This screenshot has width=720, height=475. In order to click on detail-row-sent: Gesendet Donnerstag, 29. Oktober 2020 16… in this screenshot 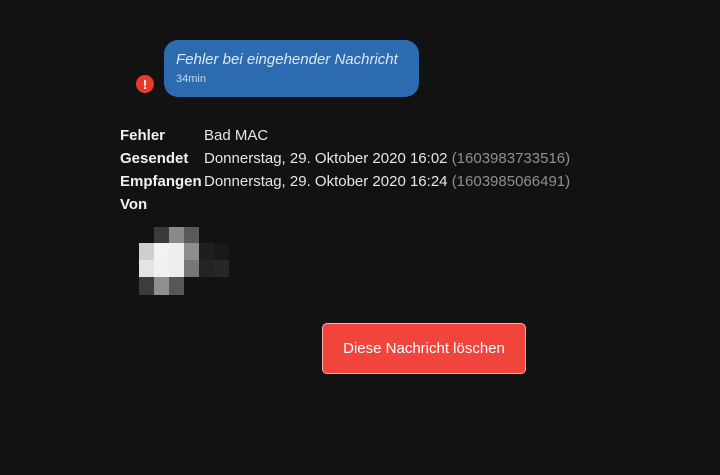, I will do `click(345, 158)`.